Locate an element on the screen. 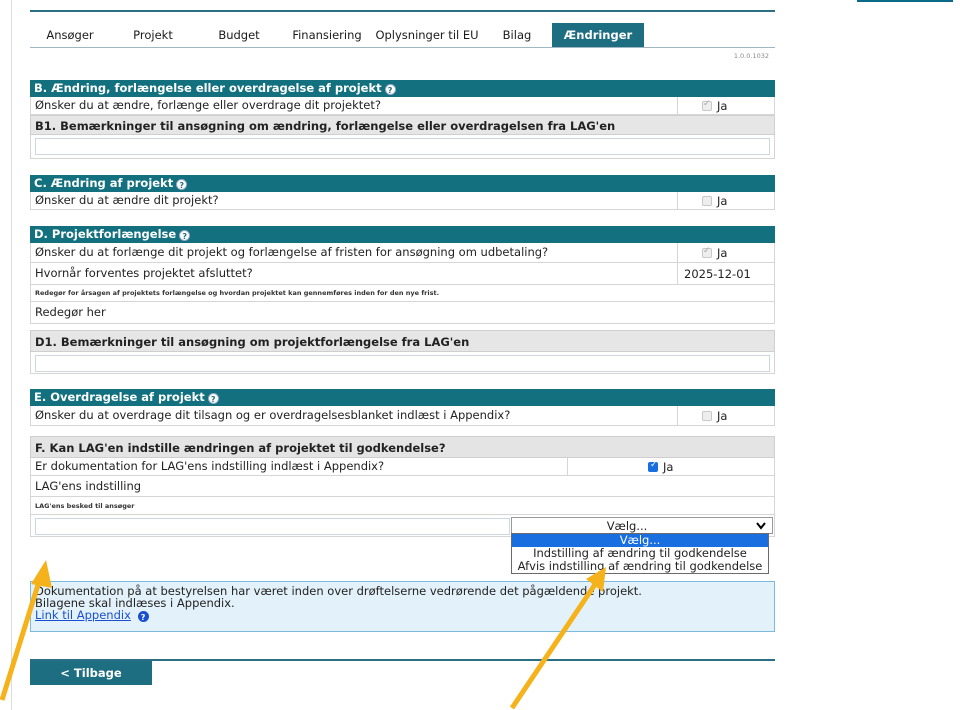  annotation-arrows is located at coordinates (303, 635).